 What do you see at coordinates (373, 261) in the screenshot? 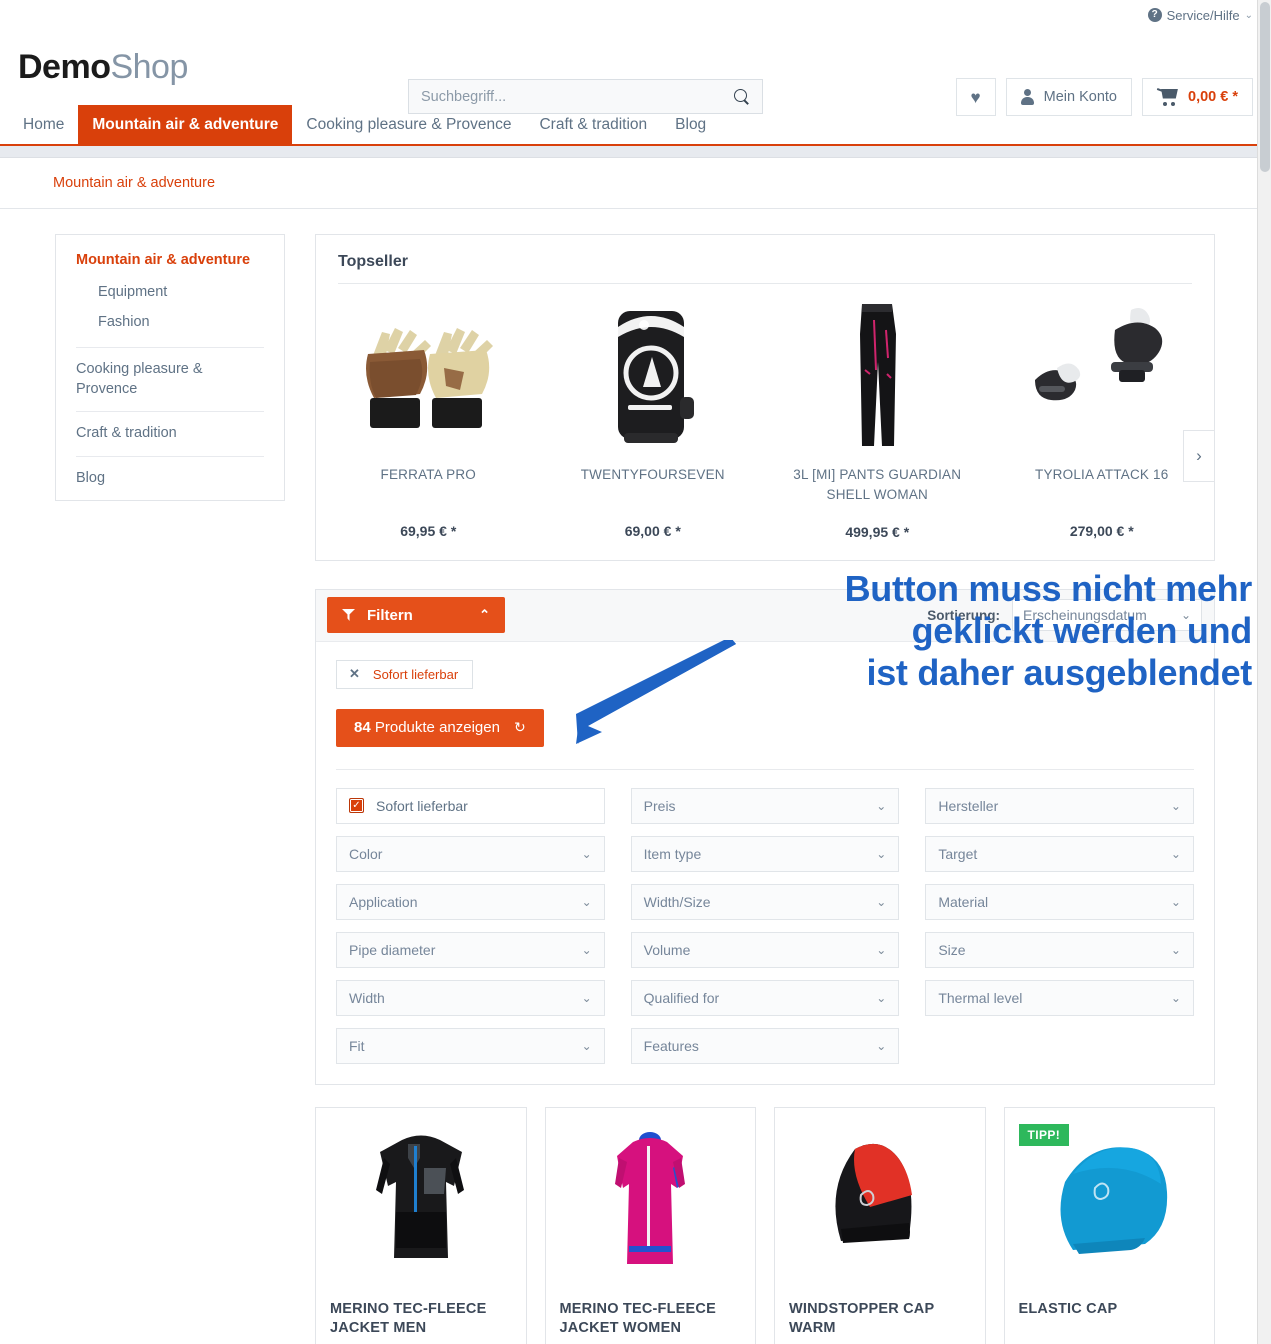
I see `topseller-title: Topseller` at bounding box center [373, 261].